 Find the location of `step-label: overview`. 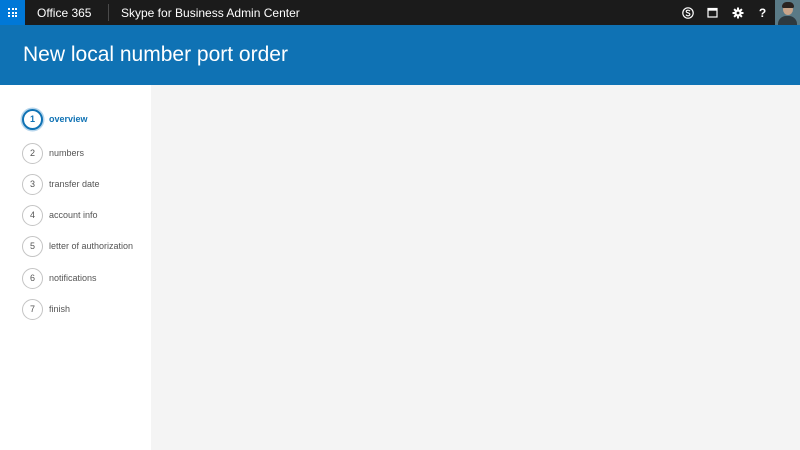

step-label: overview is located at coordinates (68, 119).